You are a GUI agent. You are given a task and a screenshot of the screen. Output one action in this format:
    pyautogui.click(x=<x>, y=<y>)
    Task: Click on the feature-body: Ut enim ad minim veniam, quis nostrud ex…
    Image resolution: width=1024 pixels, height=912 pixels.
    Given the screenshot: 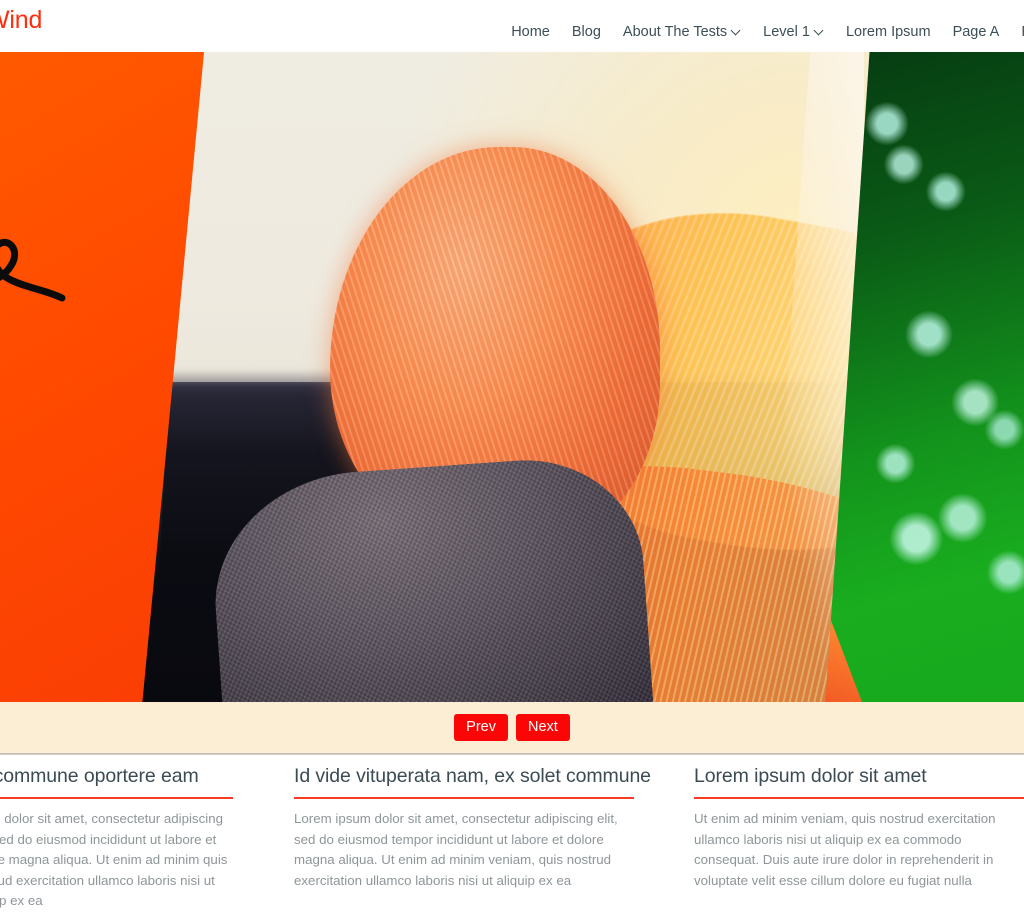 What is the action you would take?
    pyautogui.click(x=845, y=849)
    